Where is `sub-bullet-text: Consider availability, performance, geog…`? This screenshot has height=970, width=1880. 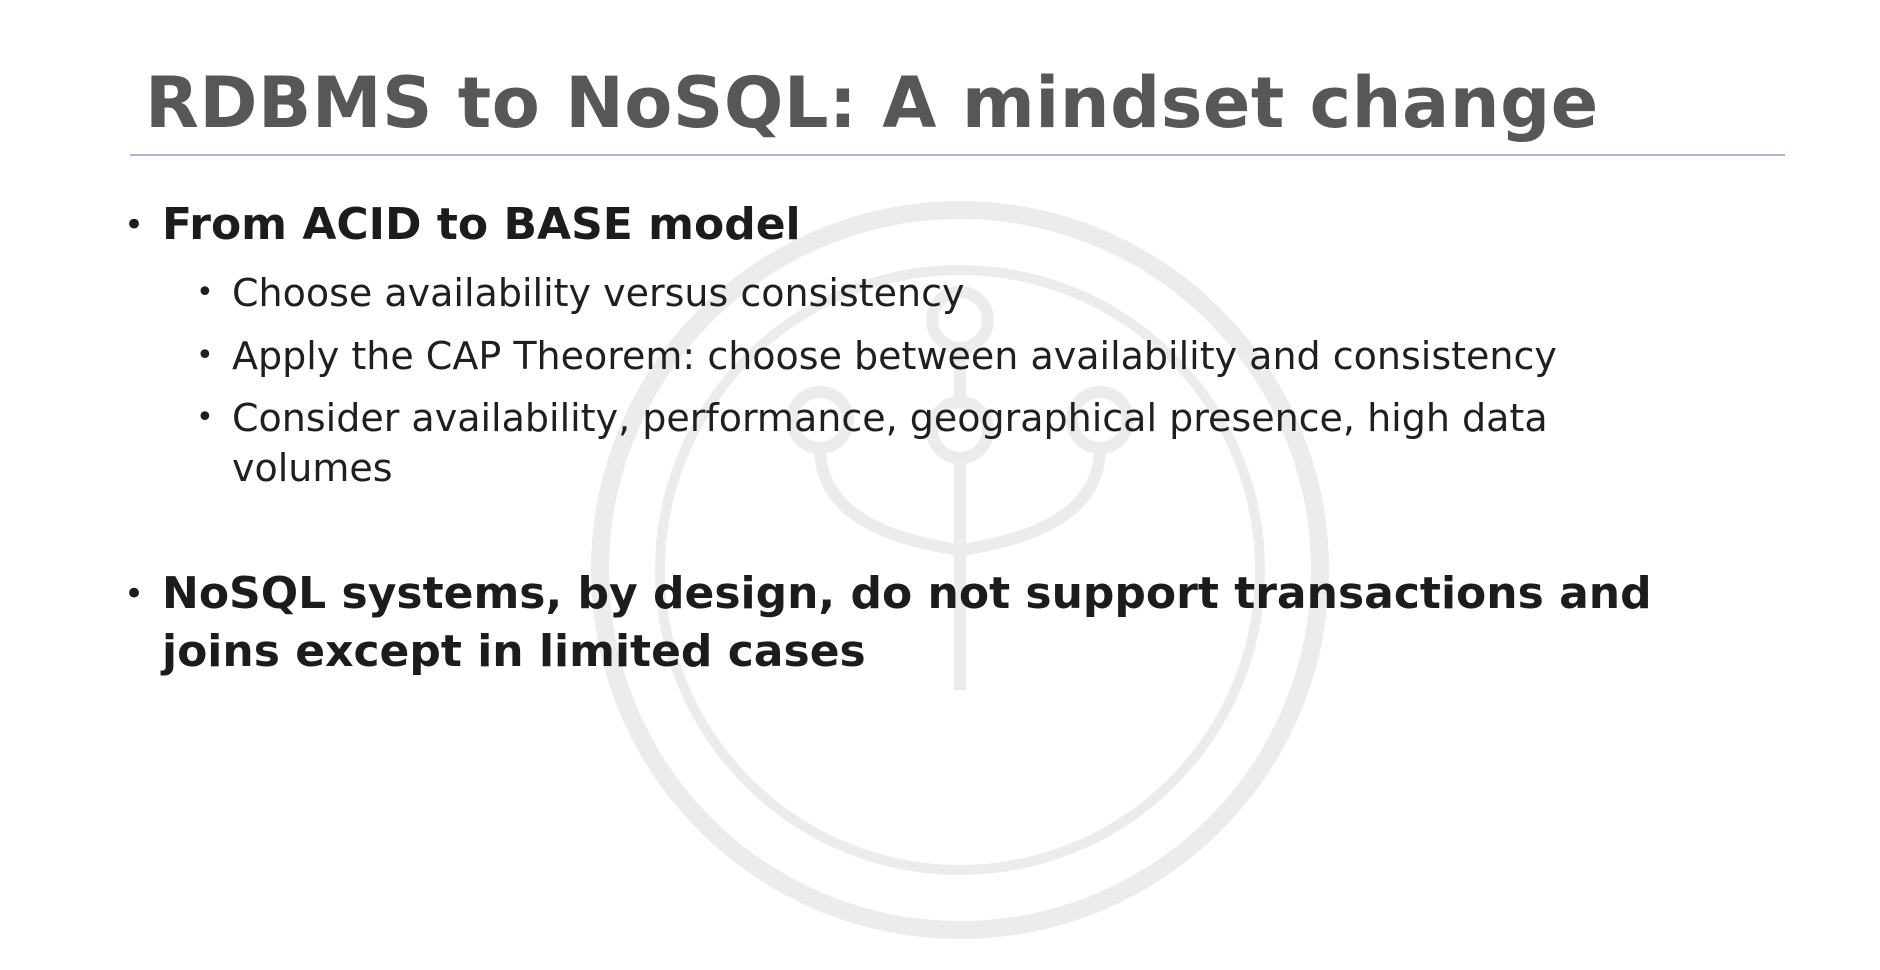
sub-bullet-text: Consider availability, performance, geog… is located at coordinates (890, 443).